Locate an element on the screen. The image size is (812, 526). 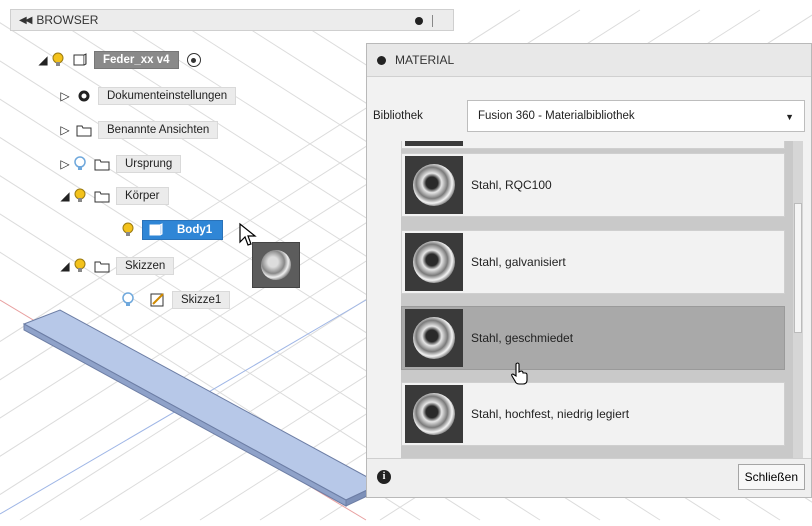
gear-icon is located at coordinates (84, 96).